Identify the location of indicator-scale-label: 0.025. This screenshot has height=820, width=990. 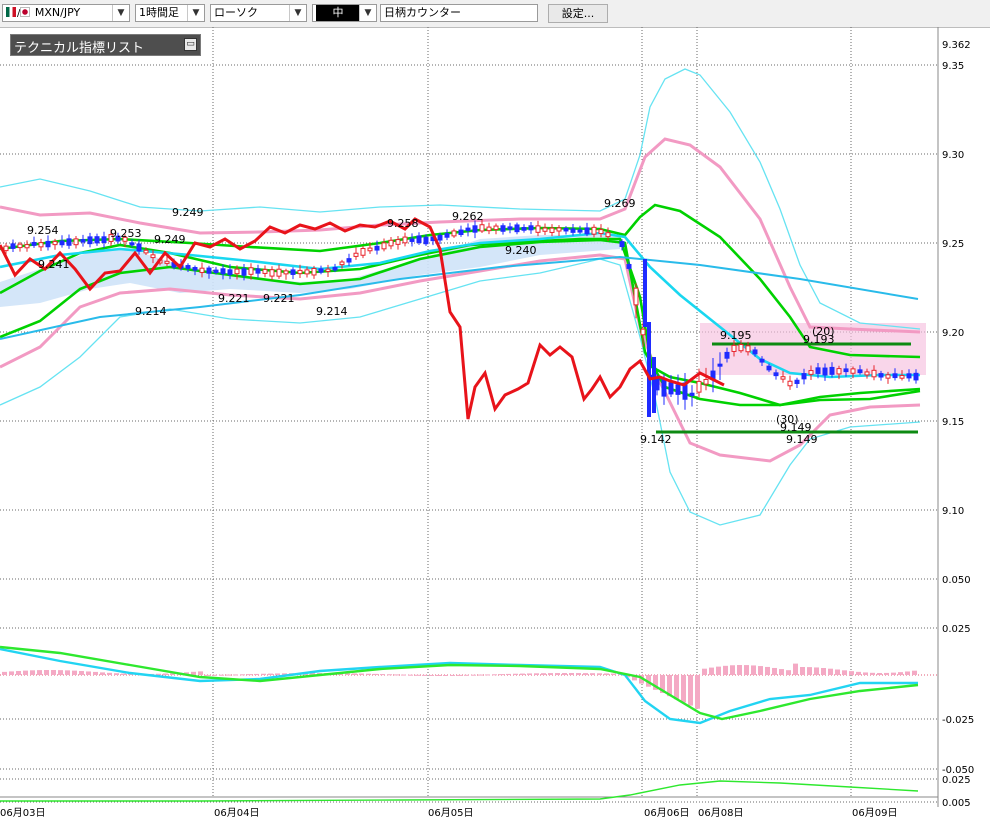
(956, 780).